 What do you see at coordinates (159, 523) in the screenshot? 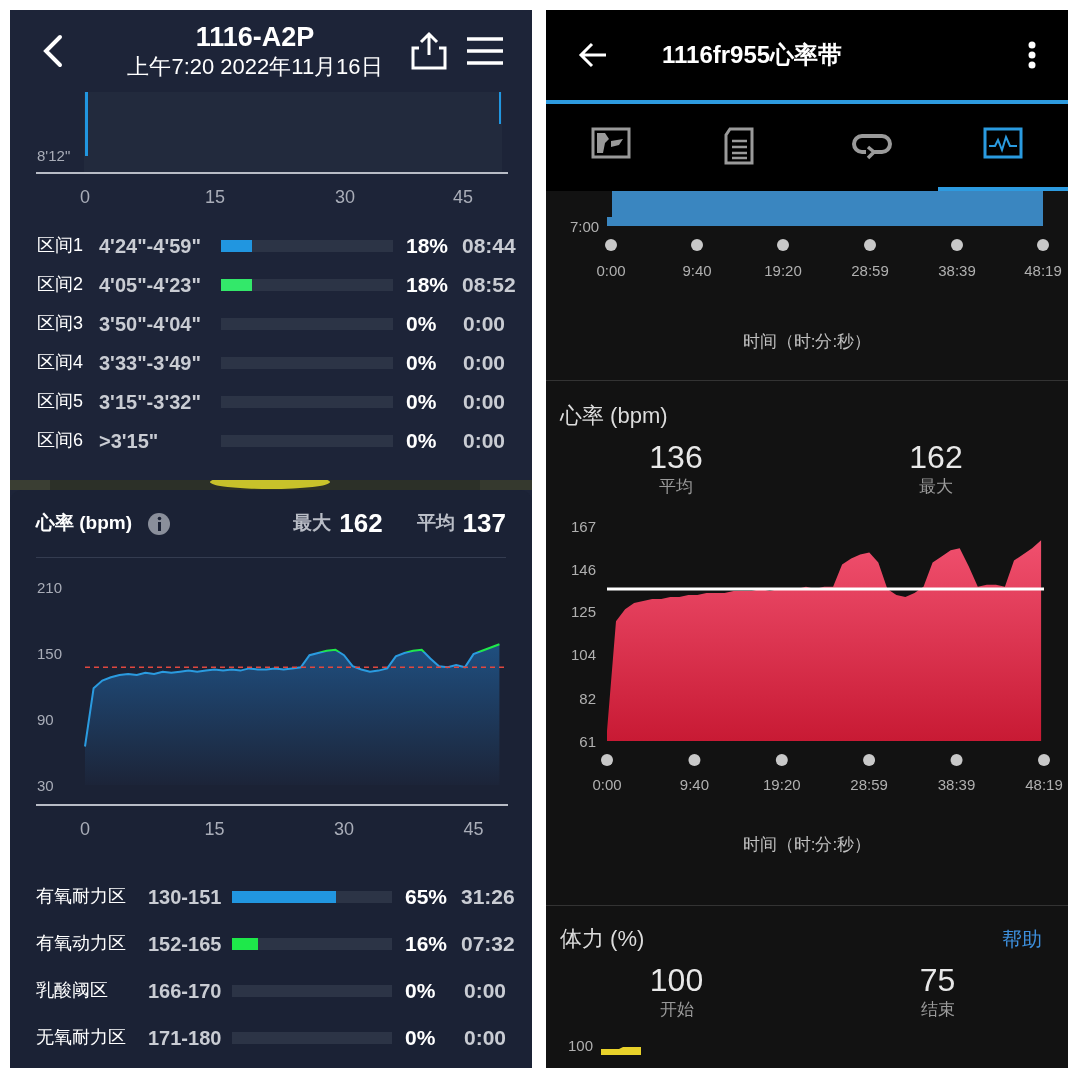
I see `info-icon` at bounding box center [159, 523].